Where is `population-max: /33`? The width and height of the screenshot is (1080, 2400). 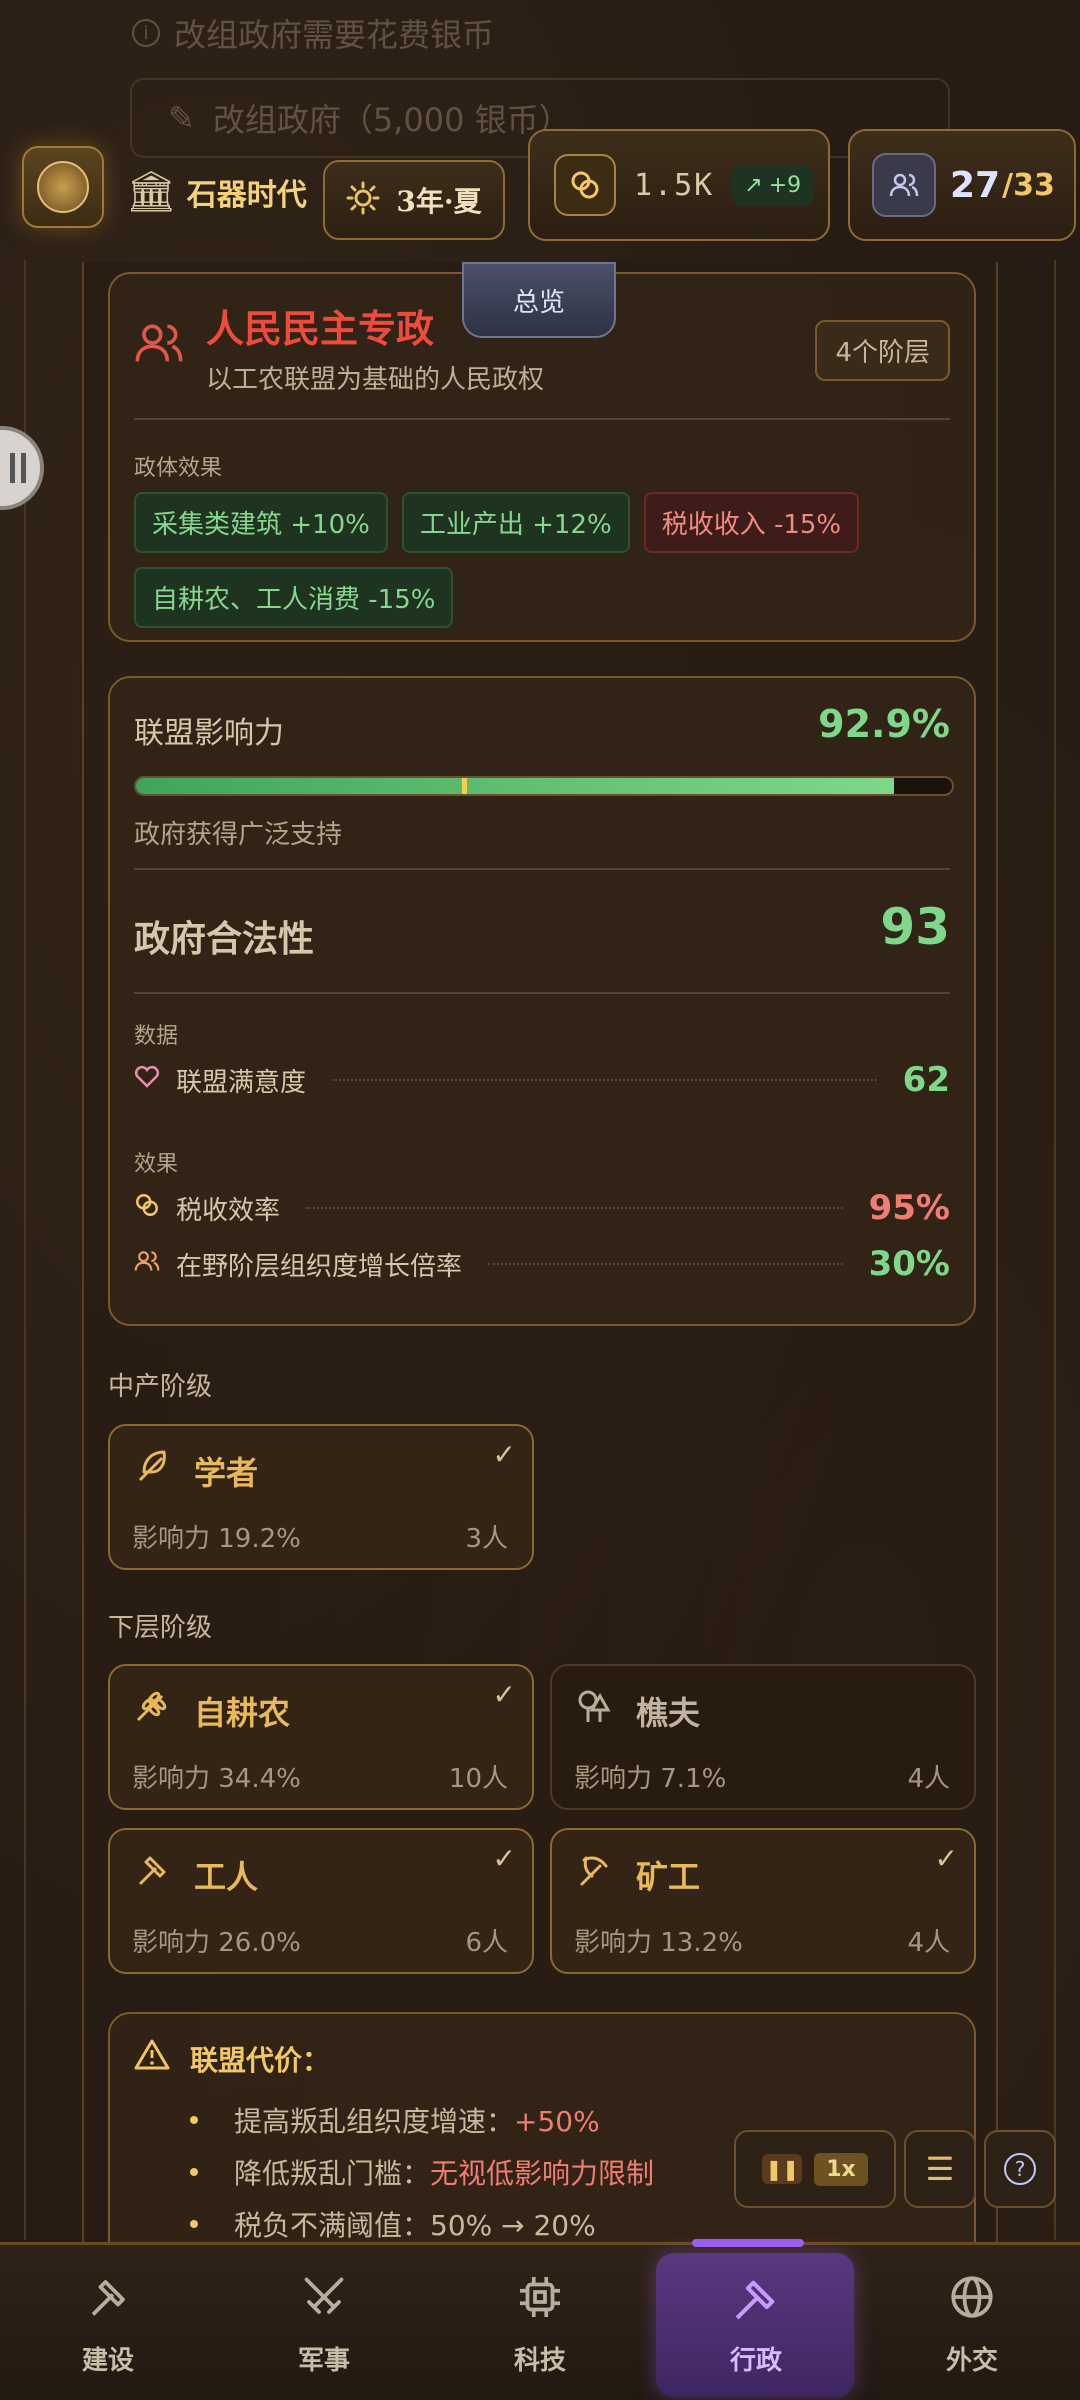
population-max: /33 is located at coordinates (1028, 185).